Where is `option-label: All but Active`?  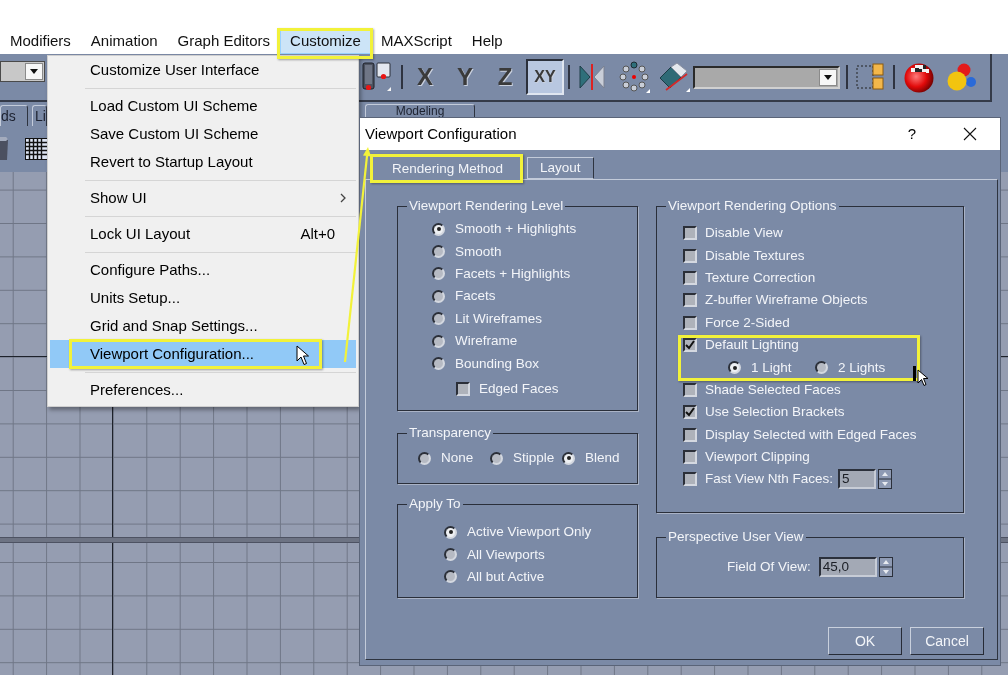
option-label: All but Active is located at coordinates (506, 576).